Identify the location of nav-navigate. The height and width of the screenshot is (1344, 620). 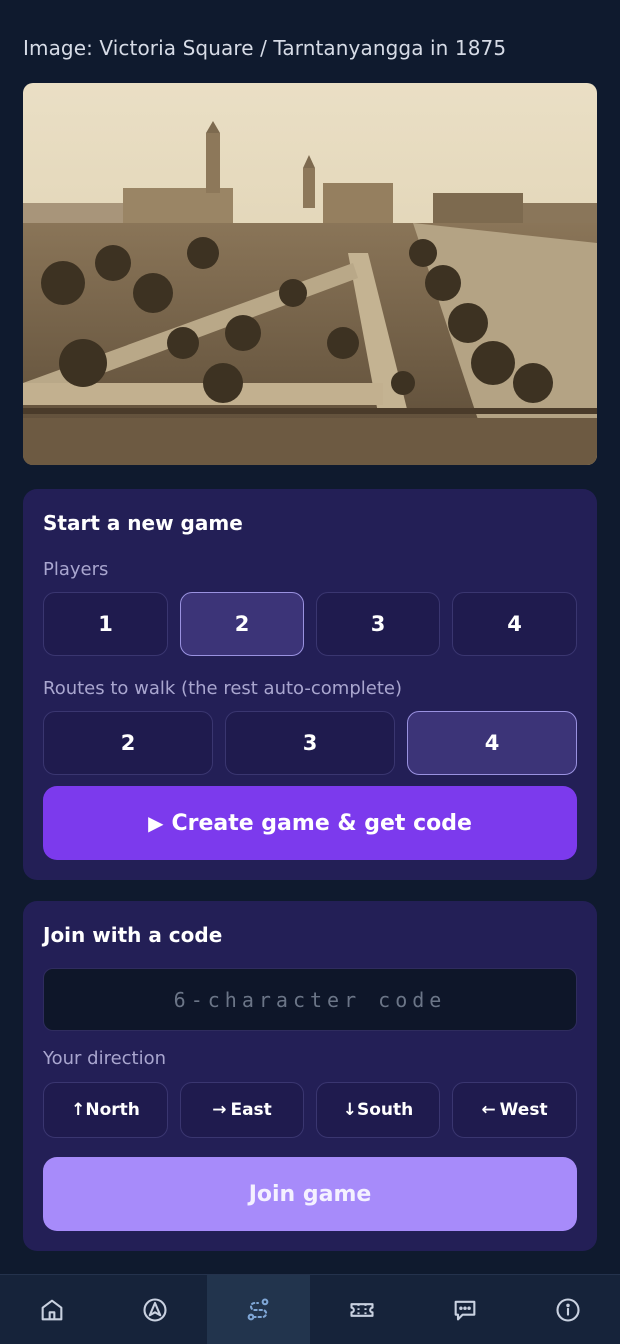
(154, 1309).